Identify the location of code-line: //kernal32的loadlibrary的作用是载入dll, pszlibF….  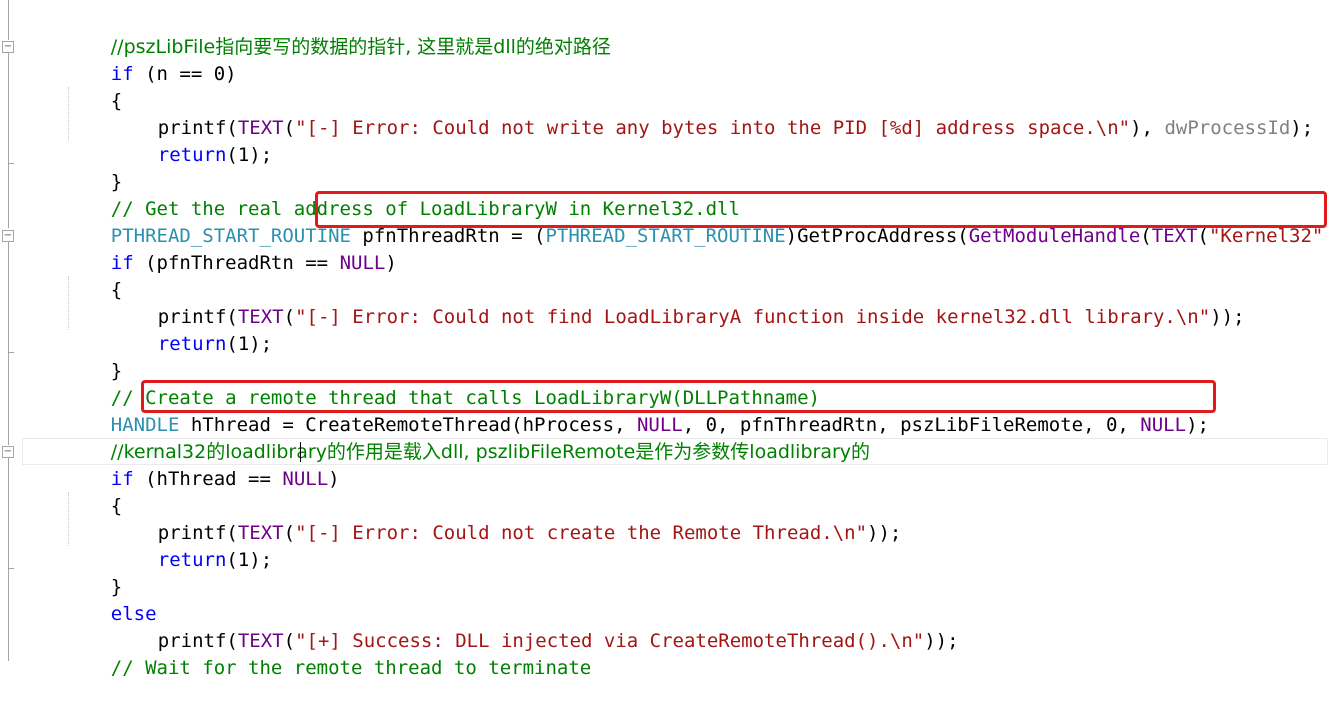
(467, 437).